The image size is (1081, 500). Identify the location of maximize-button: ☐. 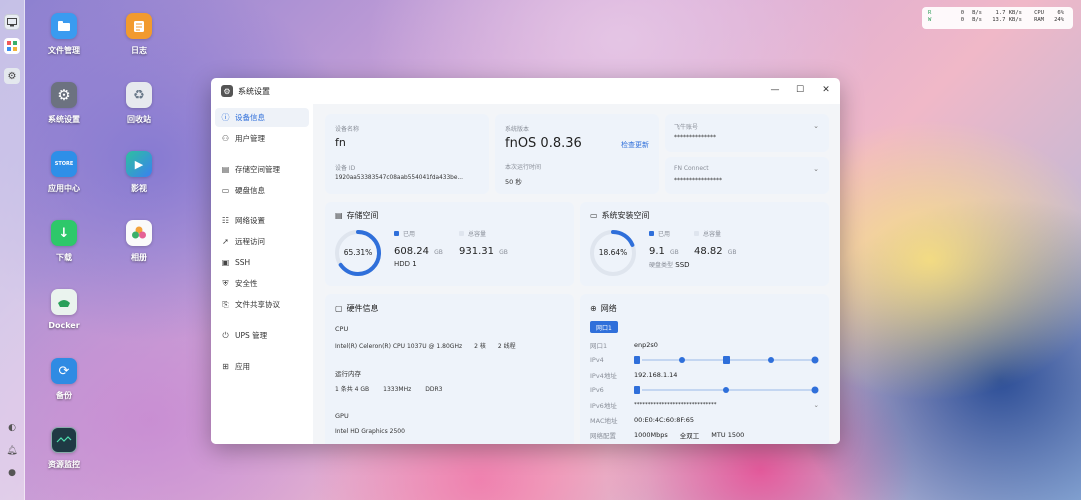
(800, 90).